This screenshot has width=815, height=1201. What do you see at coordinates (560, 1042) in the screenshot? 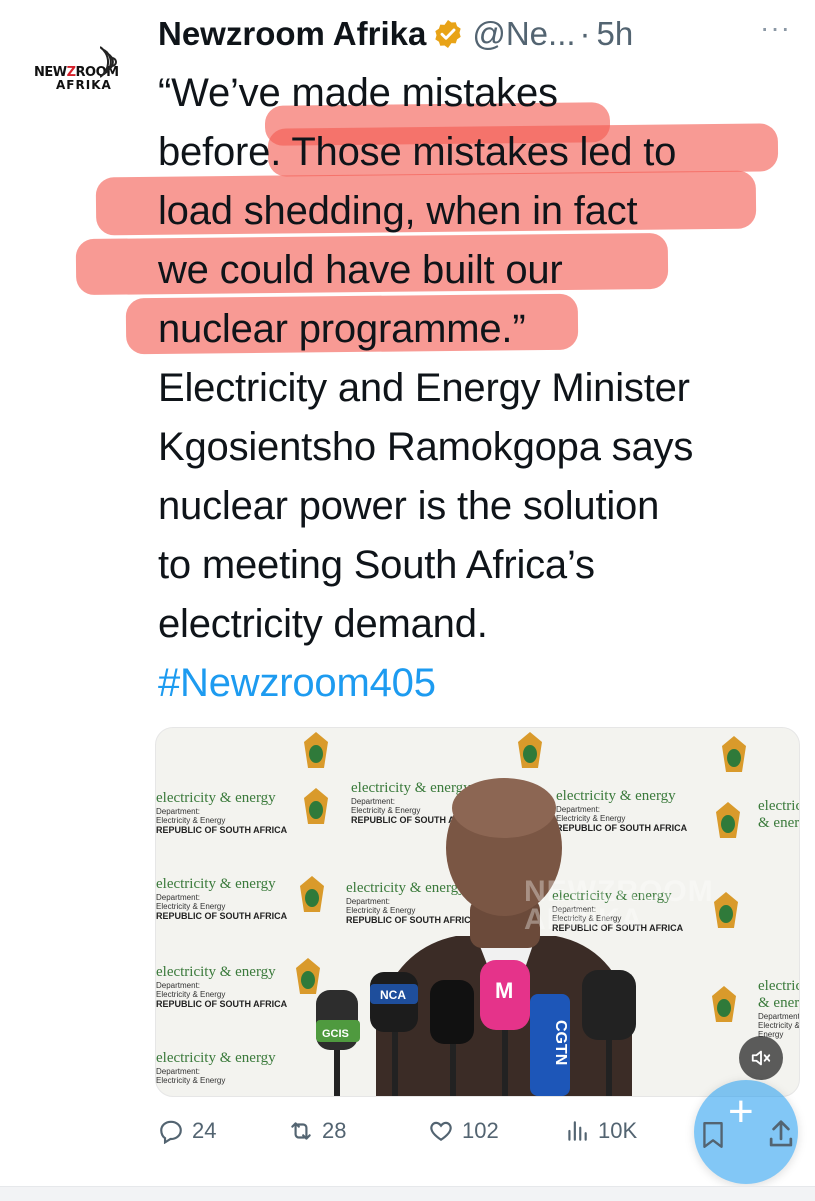
I see `mic-label: CGTN` at bounding box center [560, 1042].